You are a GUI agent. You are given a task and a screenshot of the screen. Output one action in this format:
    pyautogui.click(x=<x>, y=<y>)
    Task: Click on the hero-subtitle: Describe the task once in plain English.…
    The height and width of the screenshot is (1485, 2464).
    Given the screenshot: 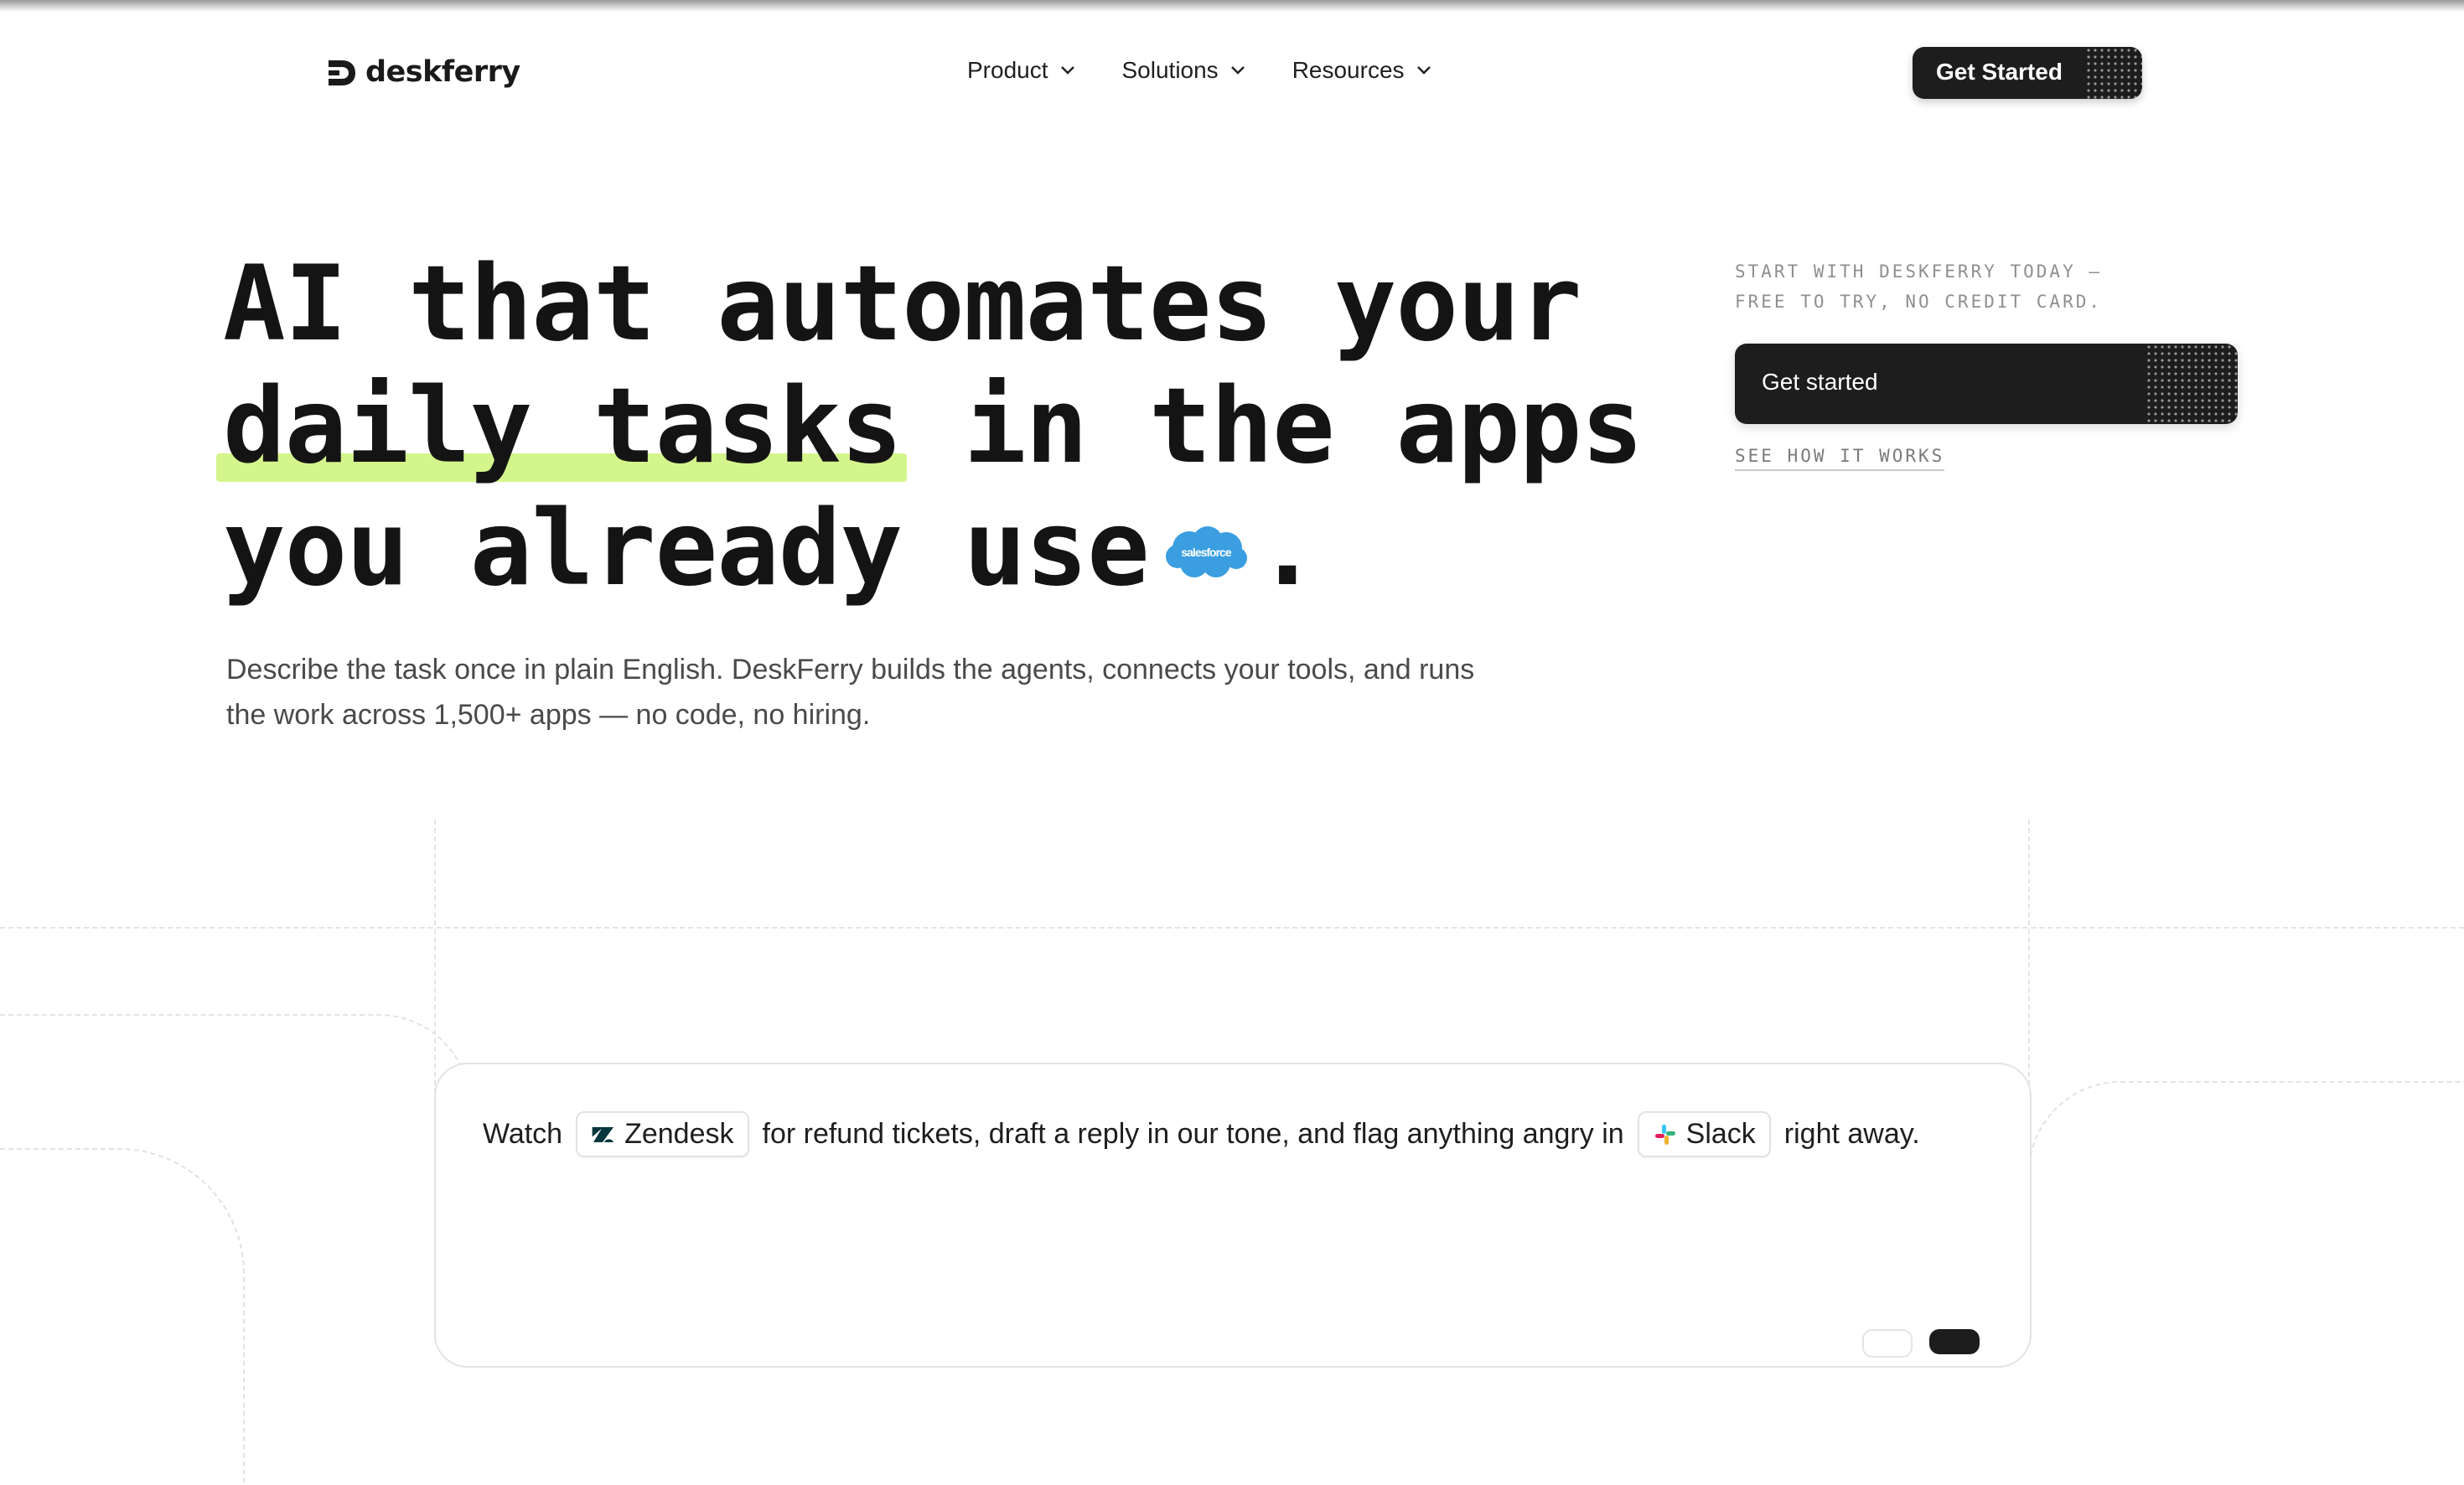 What is the action you would take?
    pyautogui.click(x=850, y=692)
    